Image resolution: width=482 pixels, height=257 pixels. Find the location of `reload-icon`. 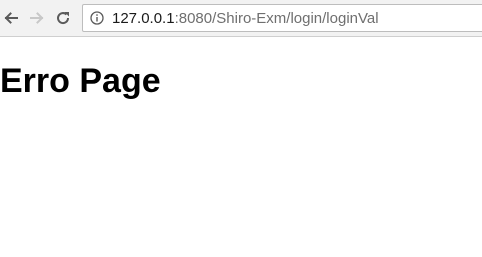

reload-icon is located at coordinates (63, 18).